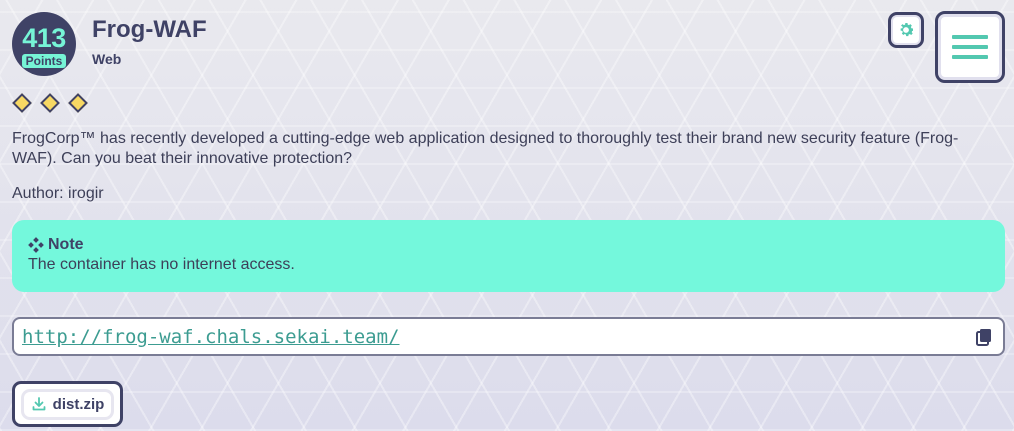 This screenshot has width=1014, height=431. I want to click on diamond-cluster-icon, so click(36, 245).